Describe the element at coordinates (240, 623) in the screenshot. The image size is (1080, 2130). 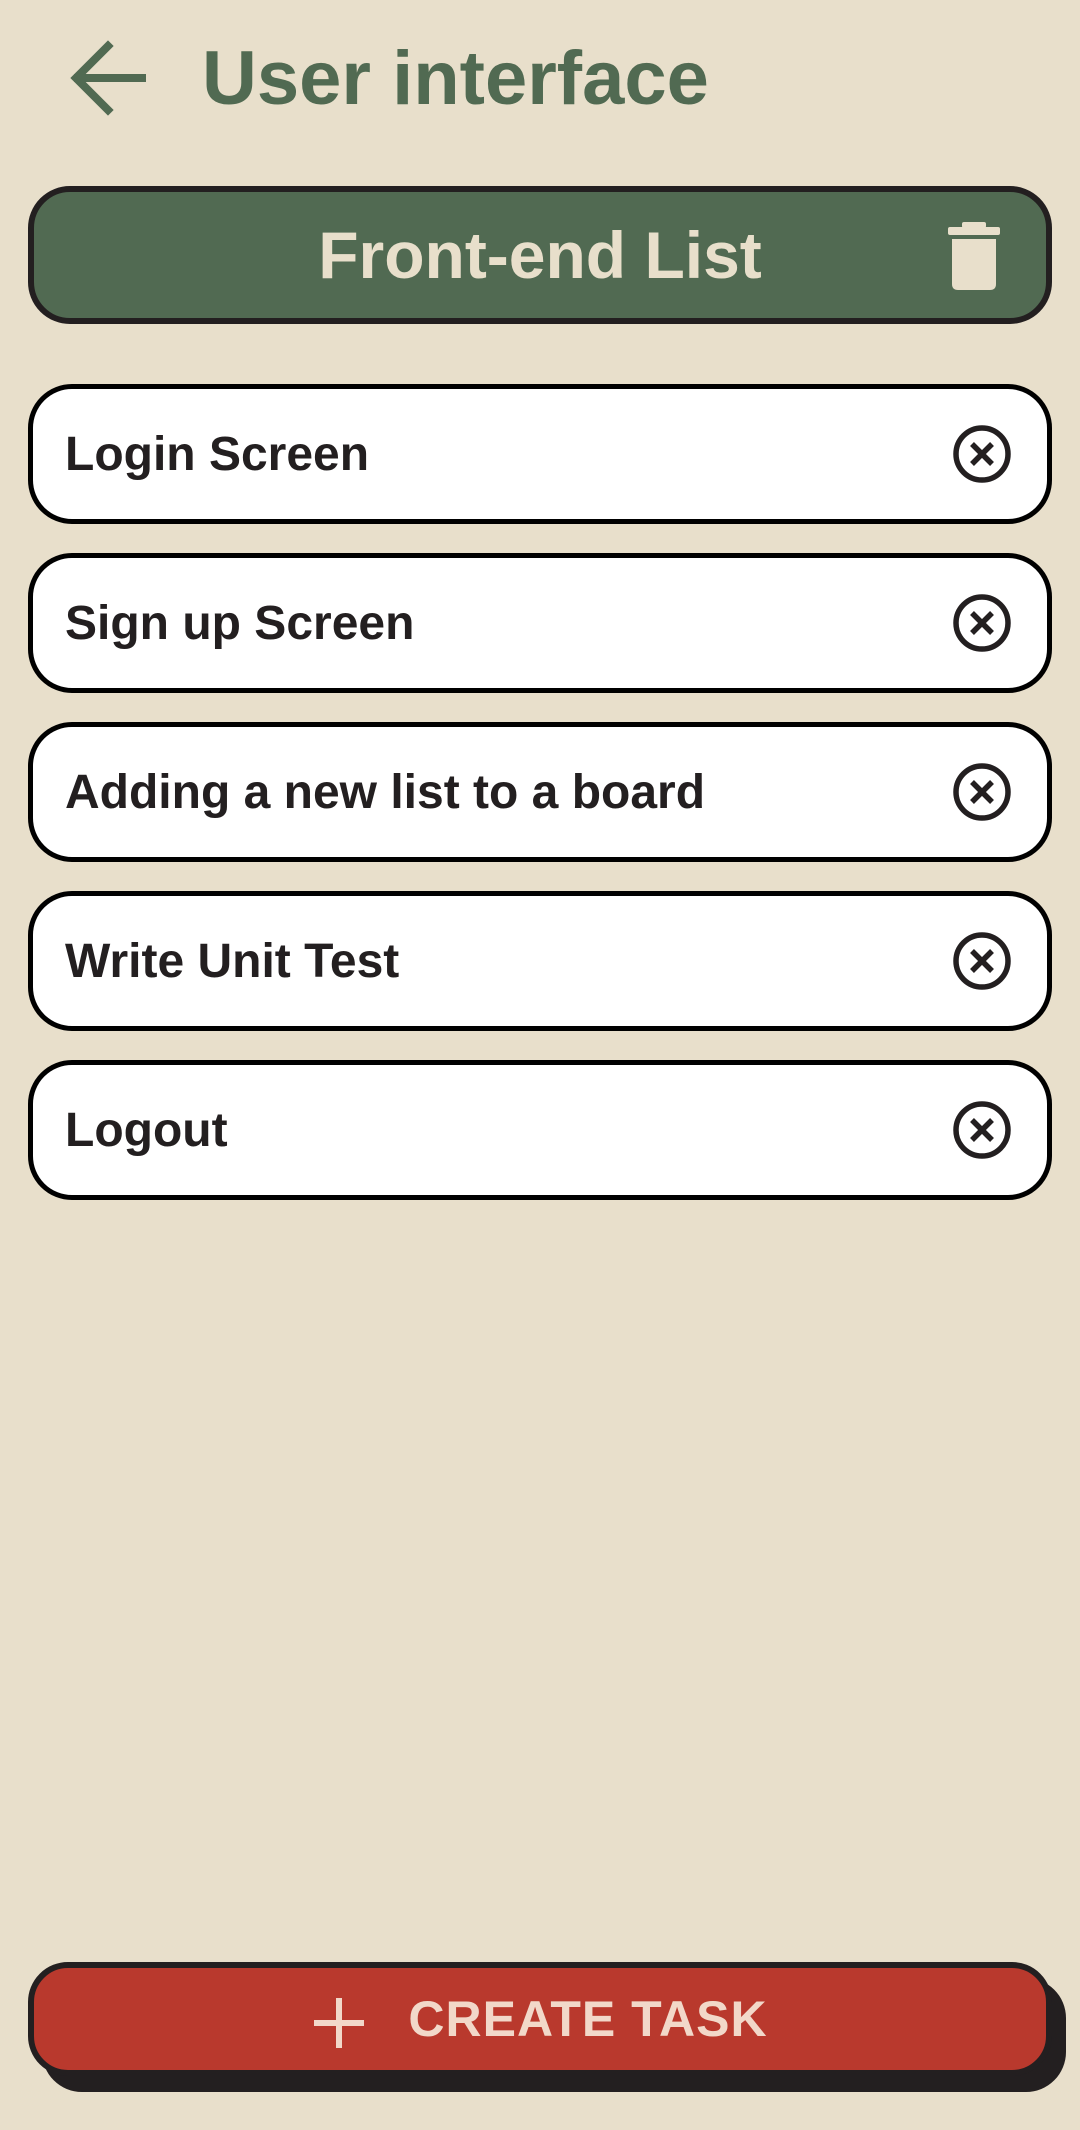
I see `task-label: Sign up Screen` at that location.